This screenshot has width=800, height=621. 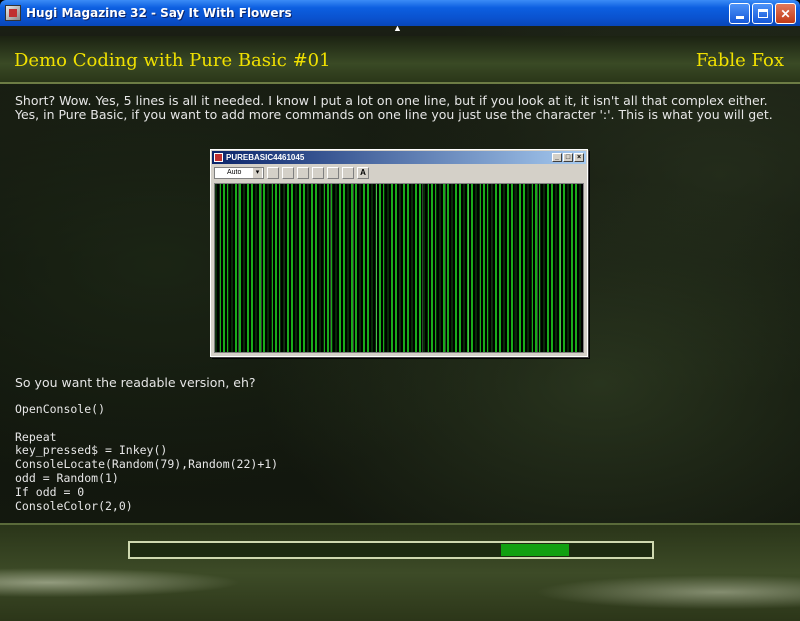 What do you see at coordinates (303, 173) in the screenshot?
I see `paste-icon` at bounding box center [303, 173].